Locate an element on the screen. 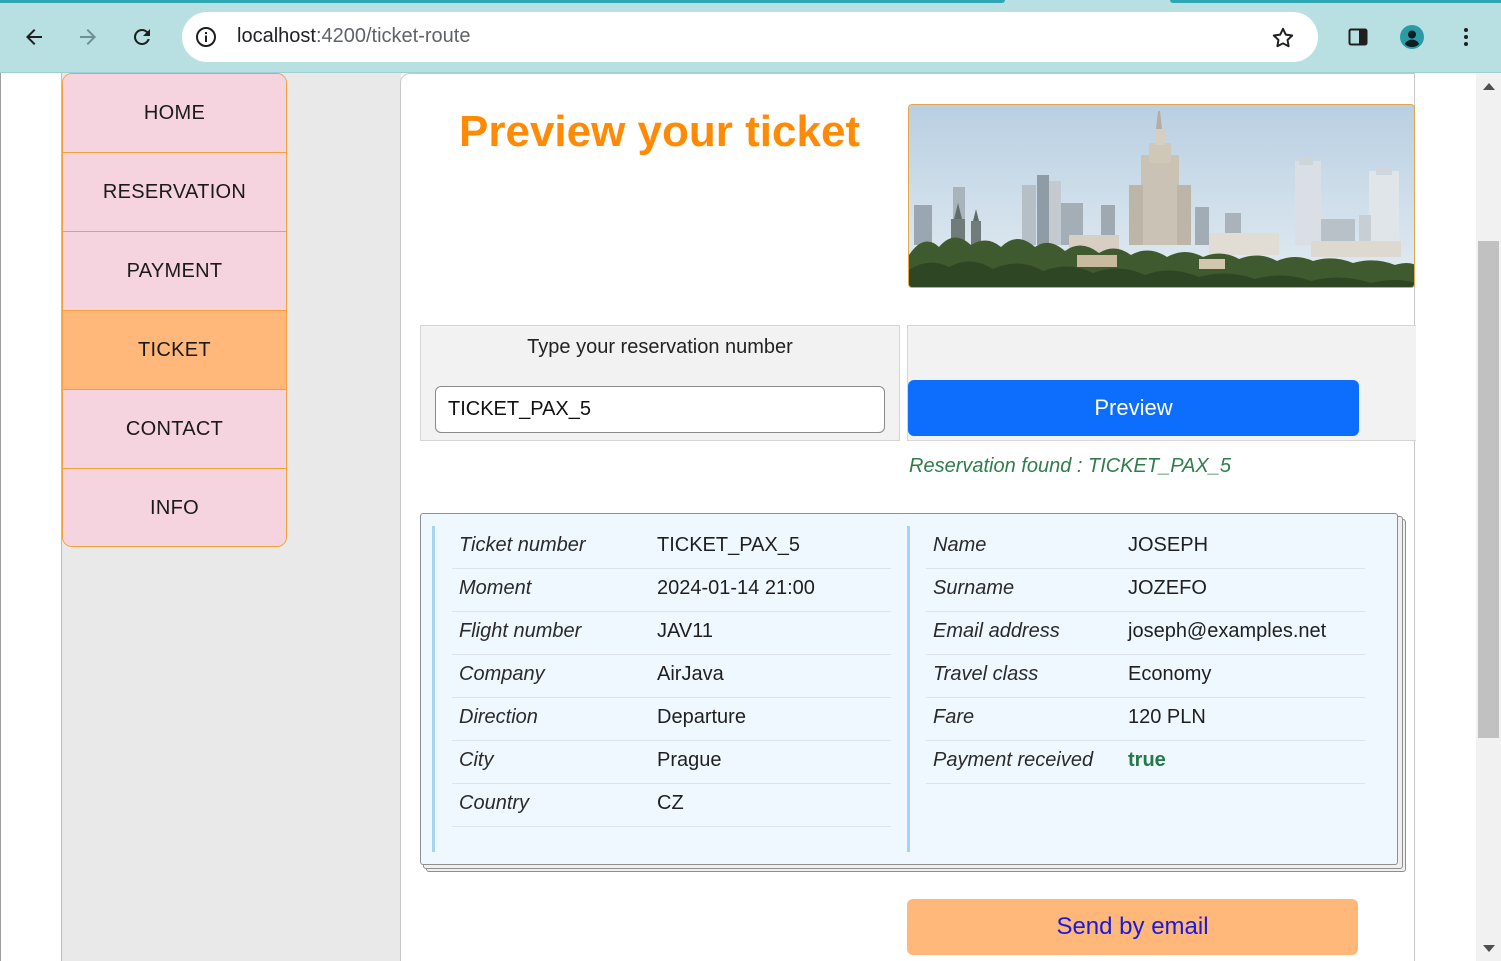 The width and height of the screenshot is (1501, 961). menu-item-home: HOME is located at coordinates (174, 113).